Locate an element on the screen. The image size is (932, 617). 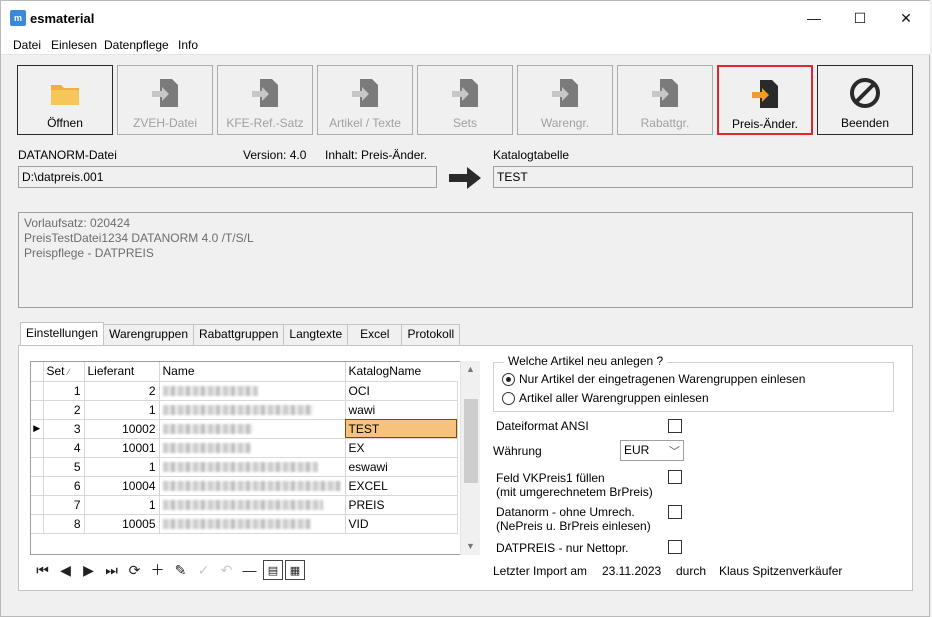
cell-lieferant: 10002 is located at coordinates (122, 429).